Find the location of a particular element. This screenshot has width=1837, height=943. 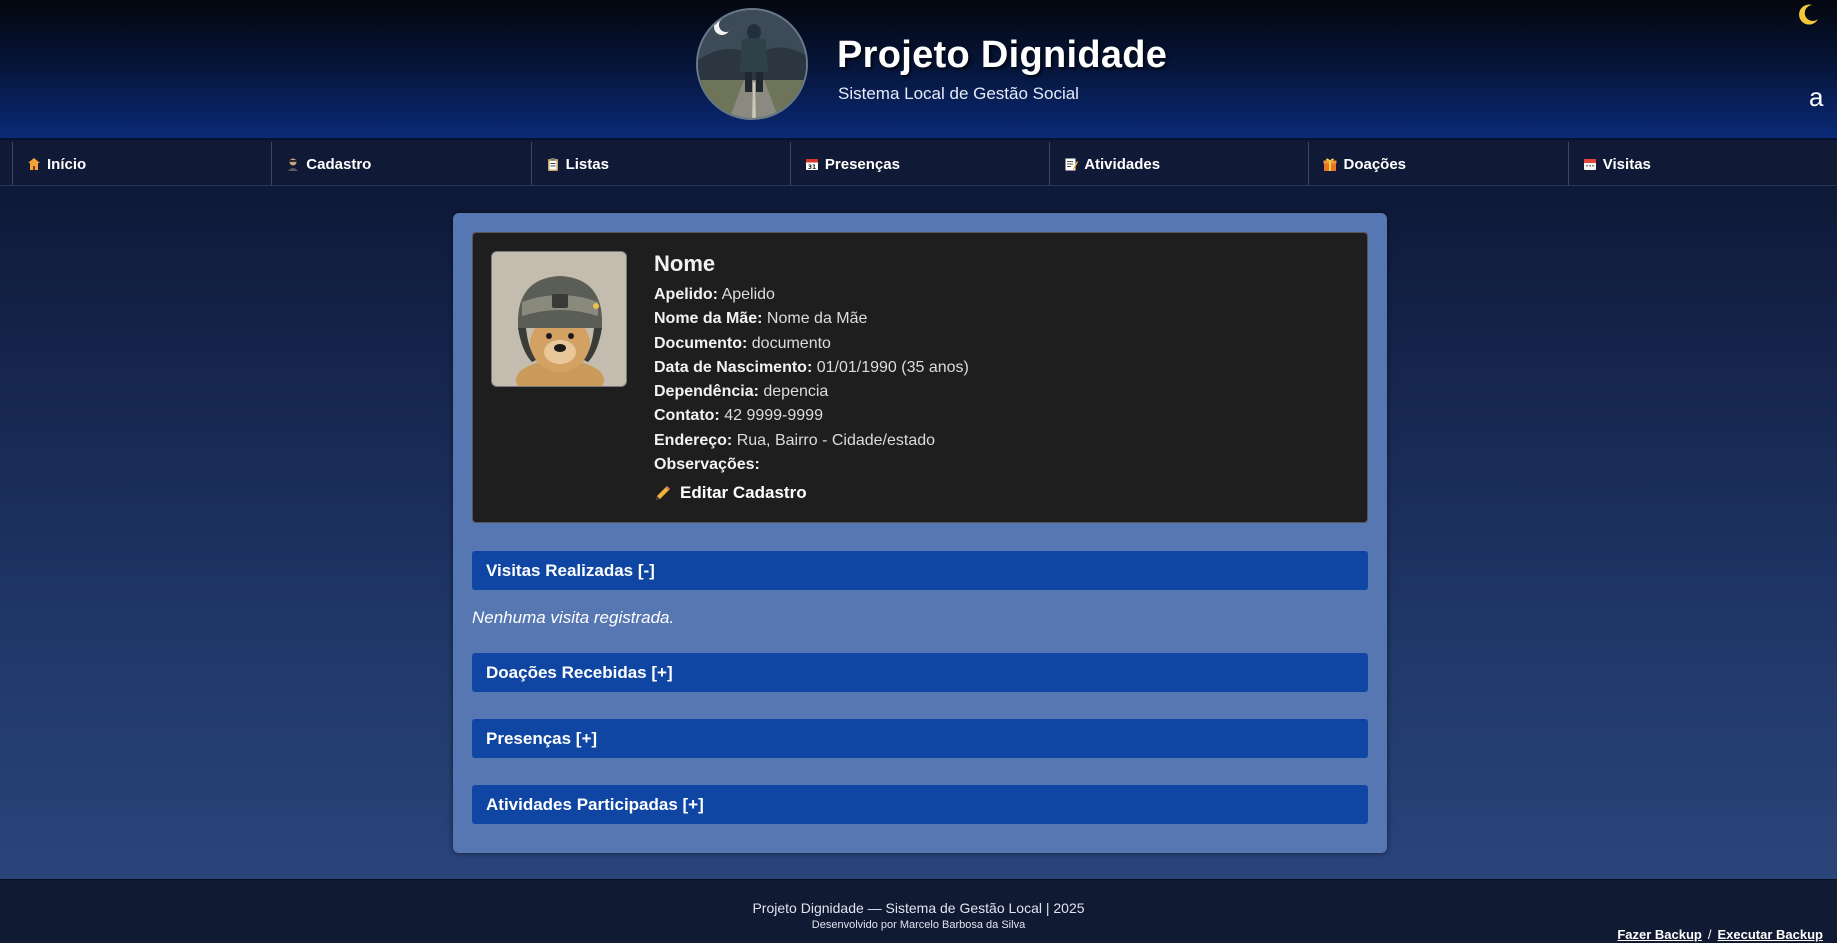

field-observacoes: Observações: is located at coordinates (811, 465).